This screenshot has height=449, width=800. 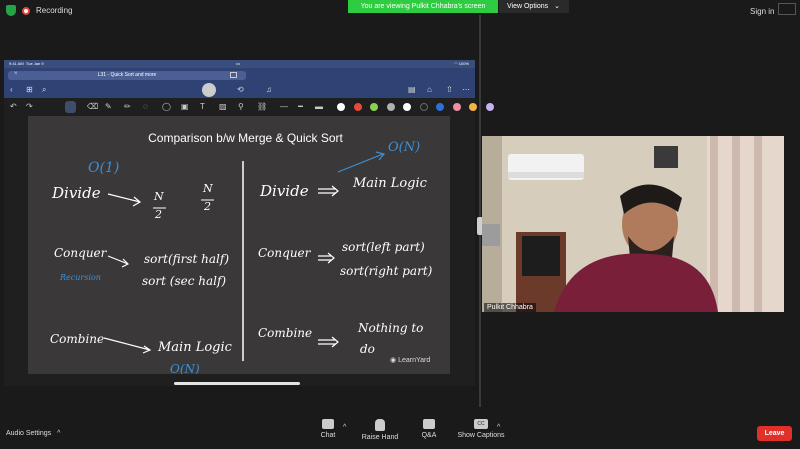 What do you see at coordinates (481, 424) in the screenshot?
I see `cc-icon: CC` at bounding box center [481, 424].